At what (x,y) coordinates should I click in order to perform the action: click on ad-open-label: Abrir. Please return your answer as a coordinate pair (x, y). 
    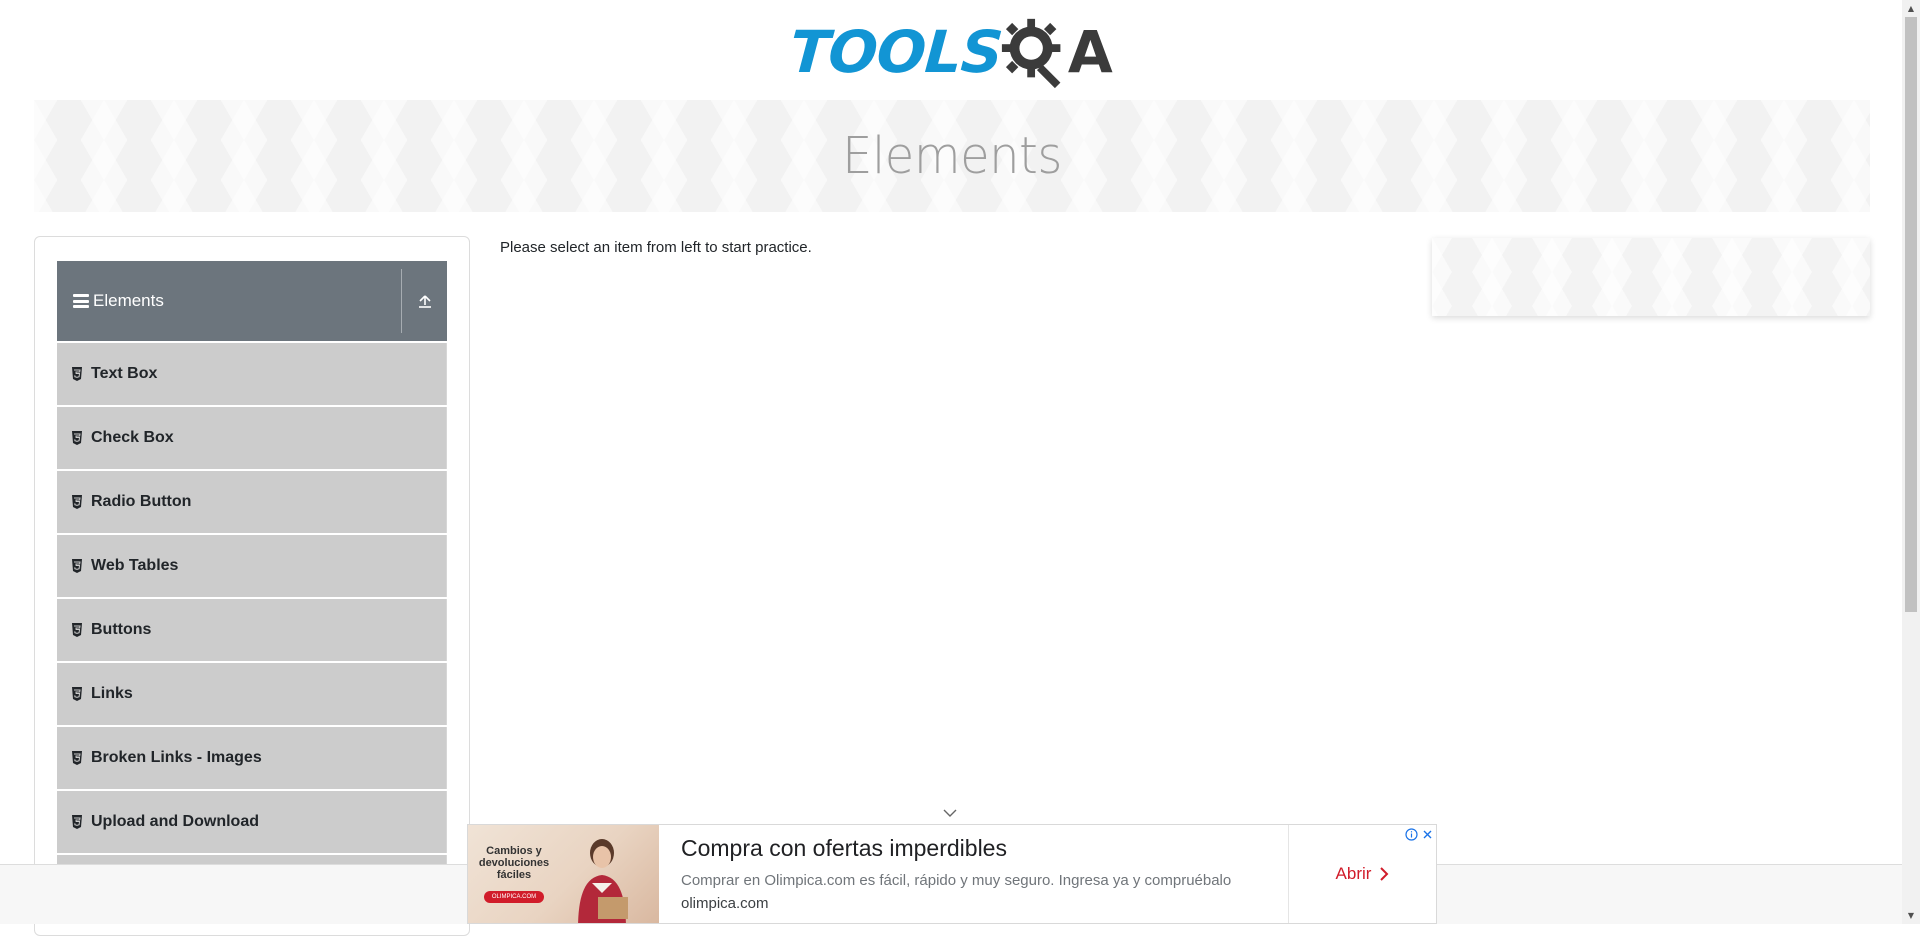
    Looking at the image, I should click on (1353, 873).